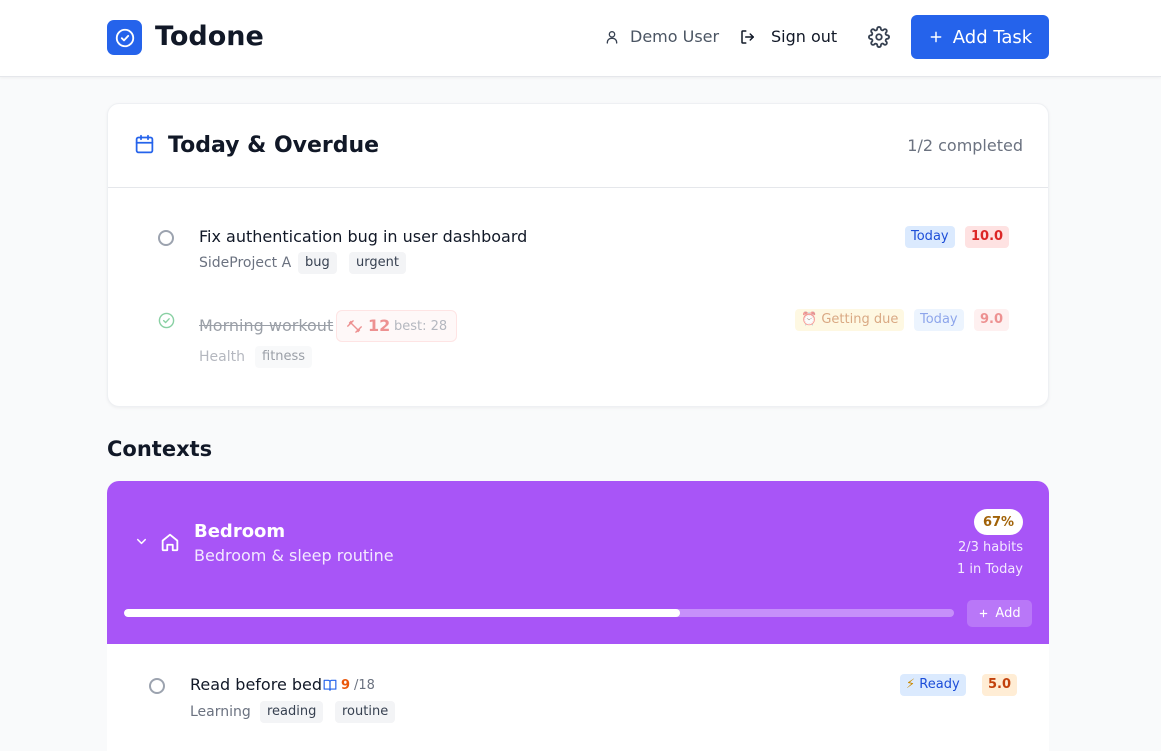  What do you see at coordinates (421, 326) in the screenshot?
I see `streak-best: best: 28` at bounding box center [421, 326].